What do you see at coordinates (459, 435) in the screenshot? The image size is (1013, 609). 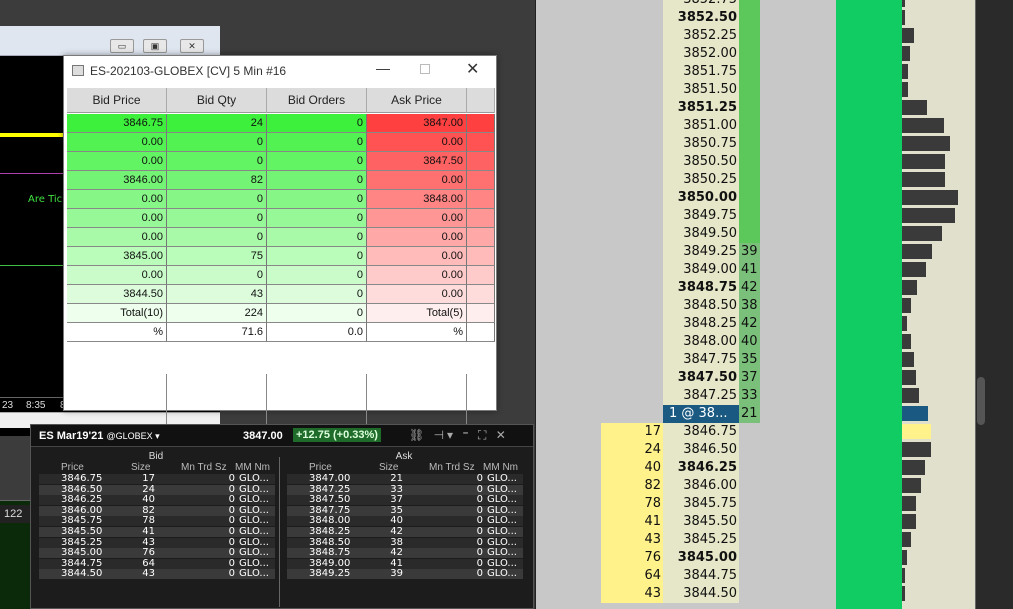 I see `level2-toolbar-icons: ⛓ ⊣▾ ⁼ ⛶ ✕` at bounding box center [459, 435].